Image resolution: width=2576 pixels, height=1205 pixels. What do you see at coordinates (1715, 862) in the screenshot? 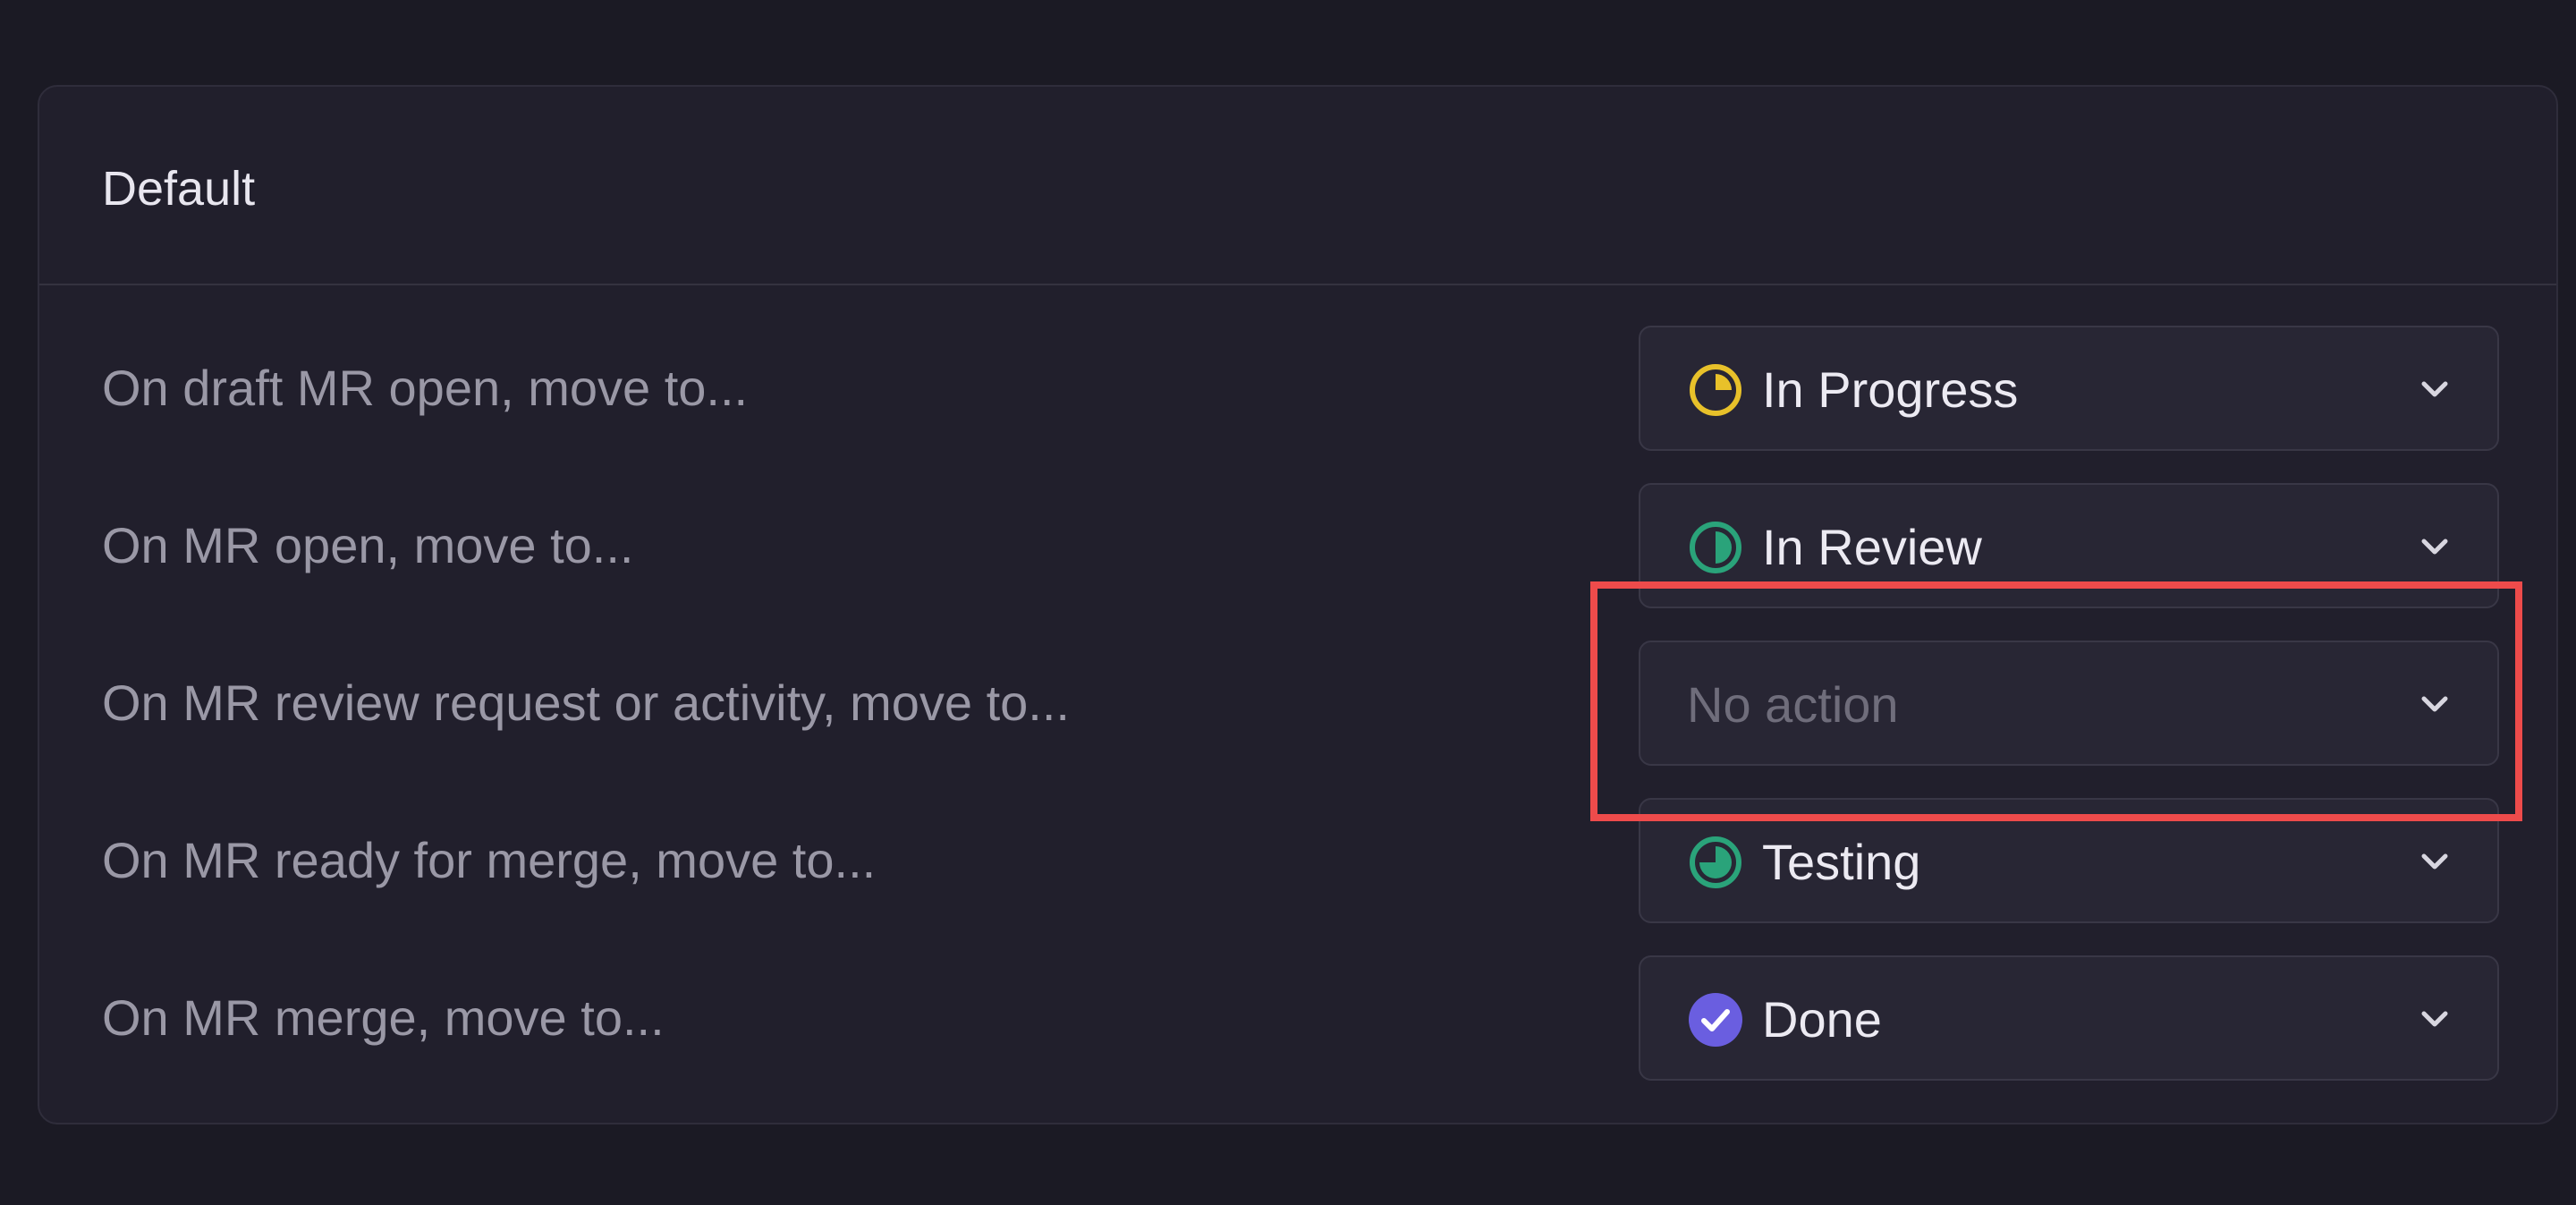
I see `testing-icon` at bounding box center [1715, 862].